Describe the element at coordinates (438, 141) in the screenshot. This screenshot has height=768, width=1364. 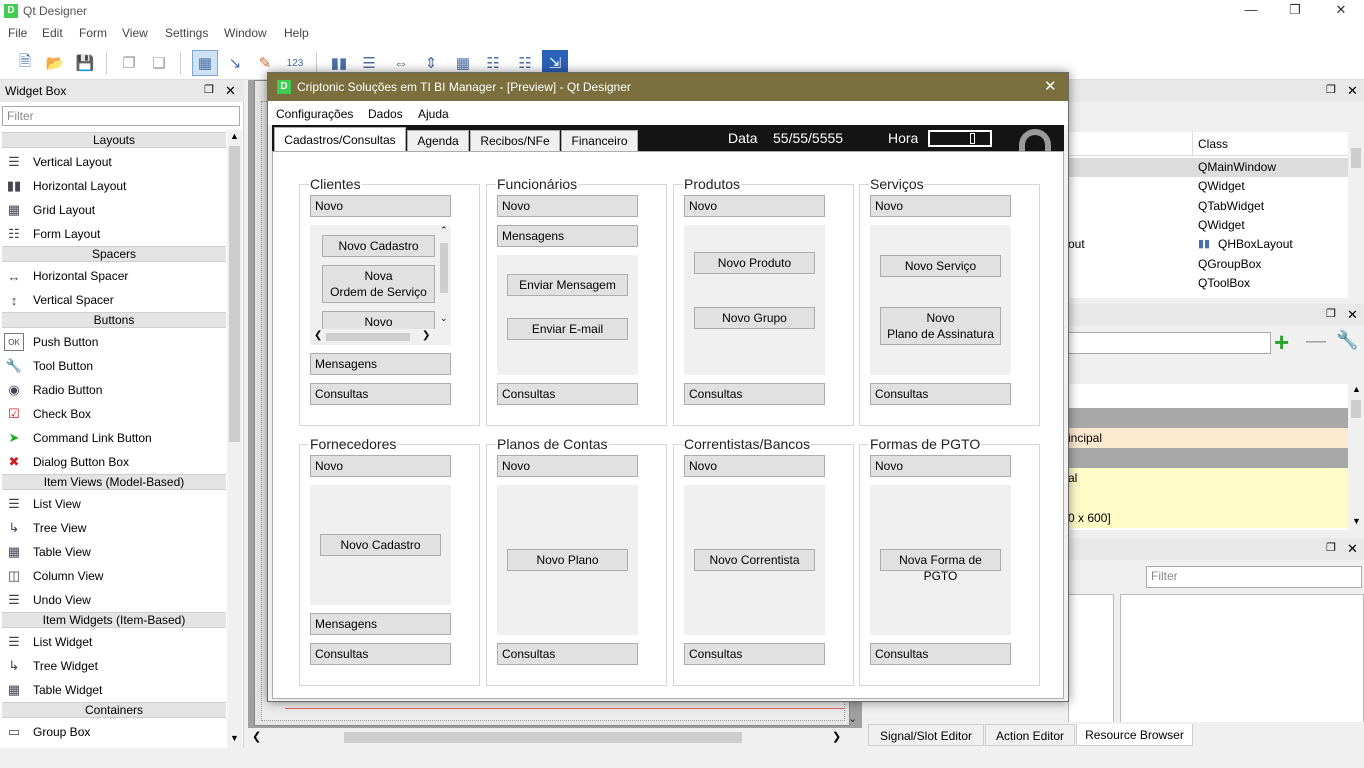
I see `tab-agenda: Agenda` at that location.